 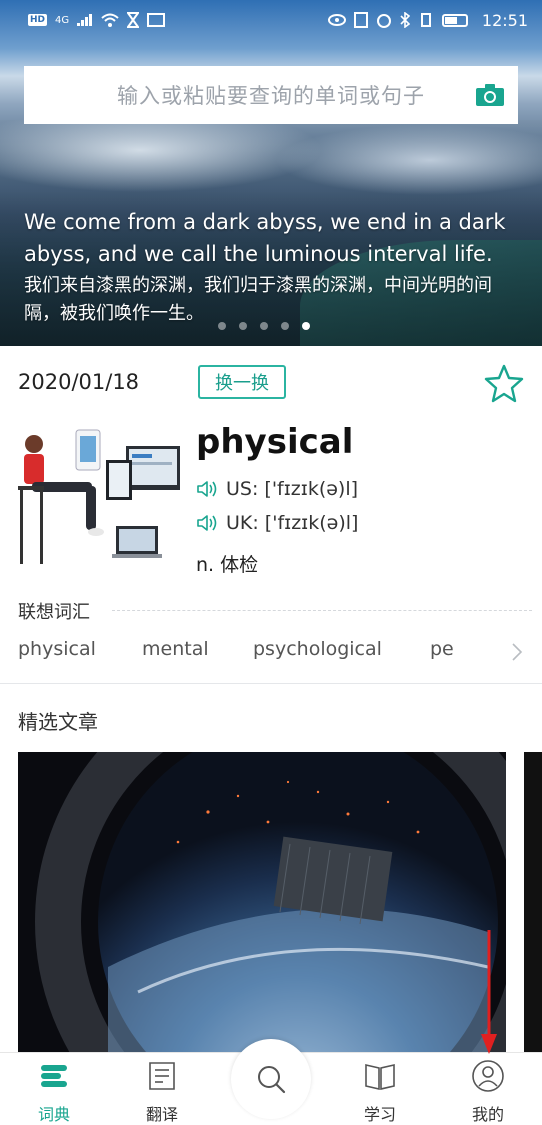 What do you see at coordinates (383, 21) in the screenshot?
I see `alarm-icon` at bounding box center [383, 21].